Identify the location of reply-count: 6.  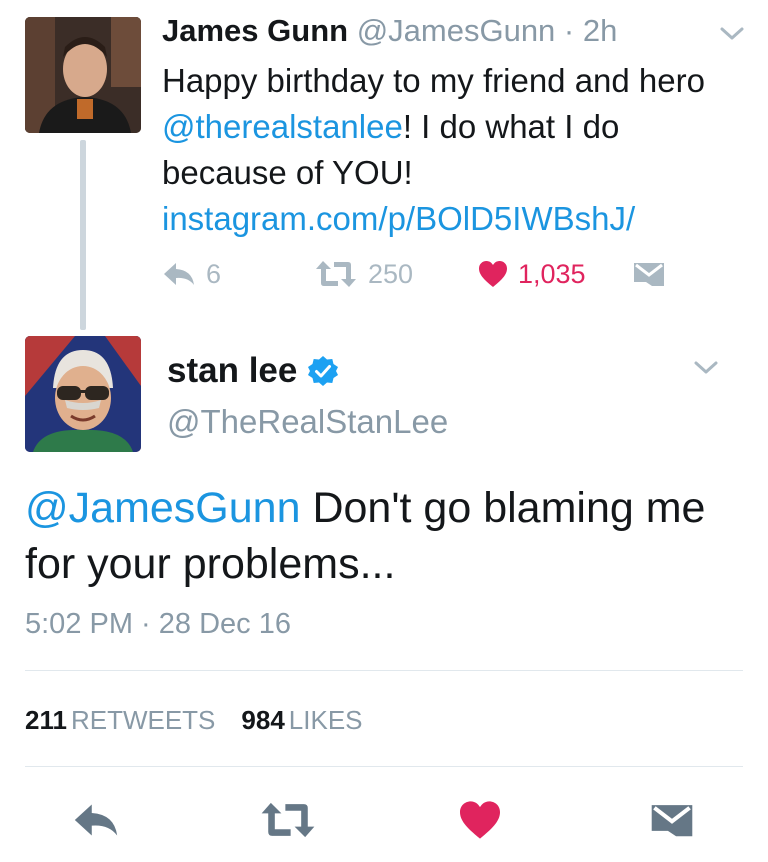
(214, 273).